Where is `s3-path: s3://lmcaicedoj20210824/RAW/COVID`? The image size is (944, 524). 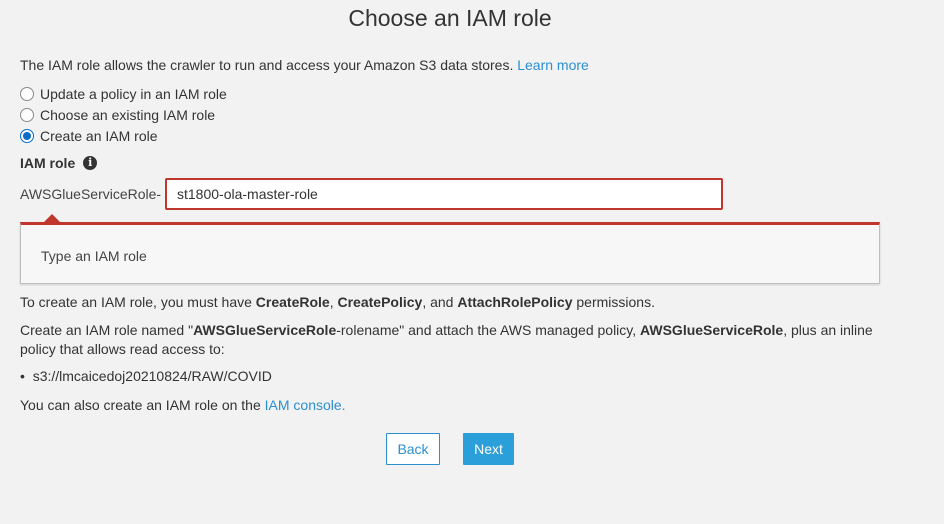
s3-path: s3://lmcaicedoj20210824/RAW/COVID is located at coordinates (152, 376).